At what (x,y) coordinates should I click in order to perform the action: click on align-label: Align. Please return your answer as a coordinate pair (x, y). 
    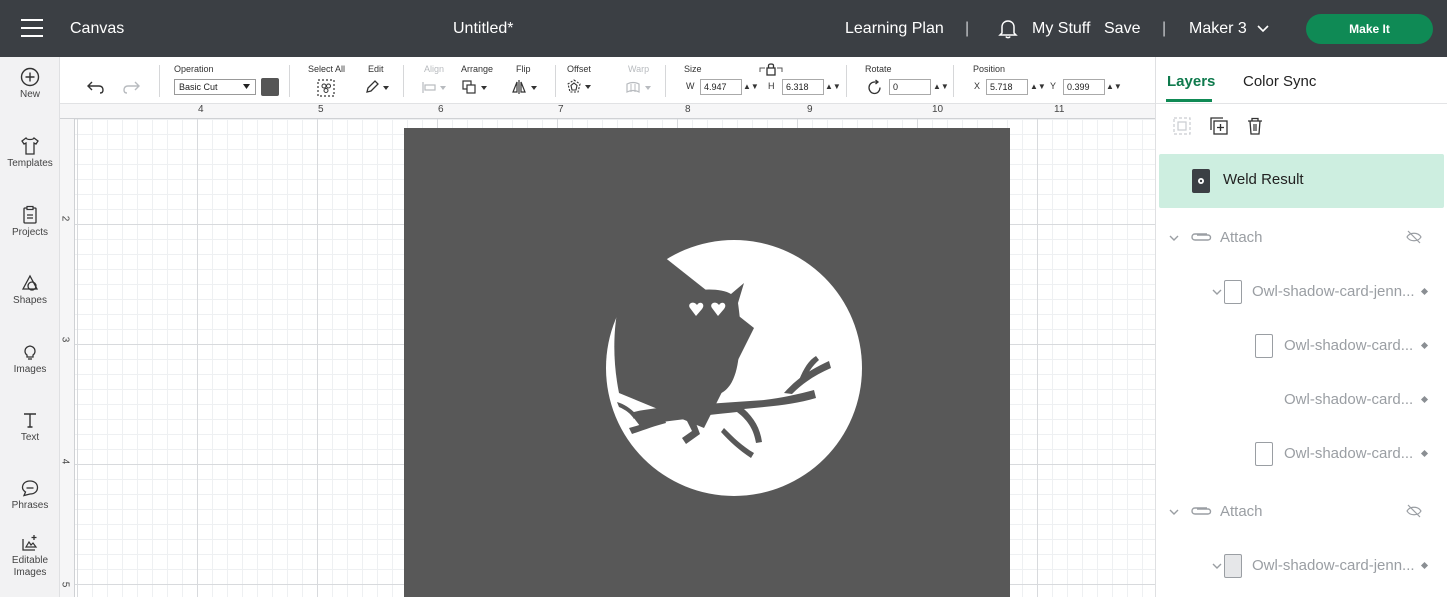
    Looking at the image, I should click on (434, 69).